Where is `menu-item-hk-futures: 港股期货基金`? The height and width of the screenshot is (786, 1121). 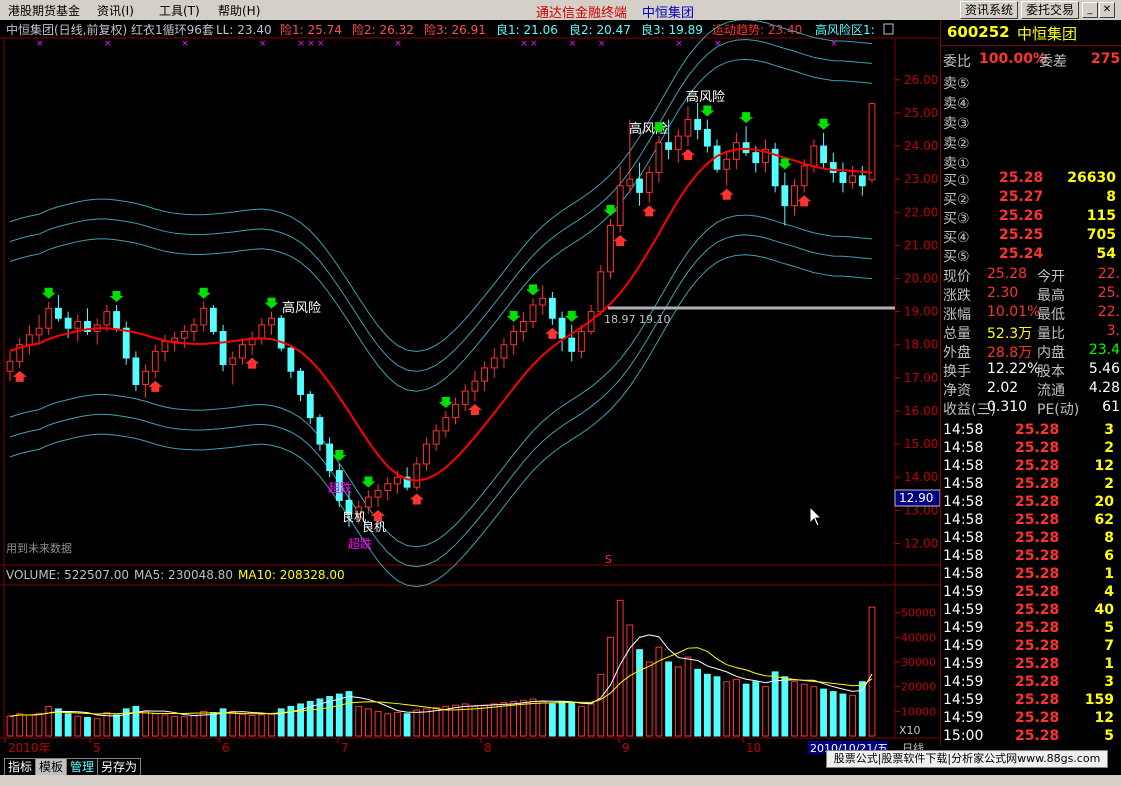 menu-item-hk-futures: 港股期货基金 is located at coordinates (44, 10).